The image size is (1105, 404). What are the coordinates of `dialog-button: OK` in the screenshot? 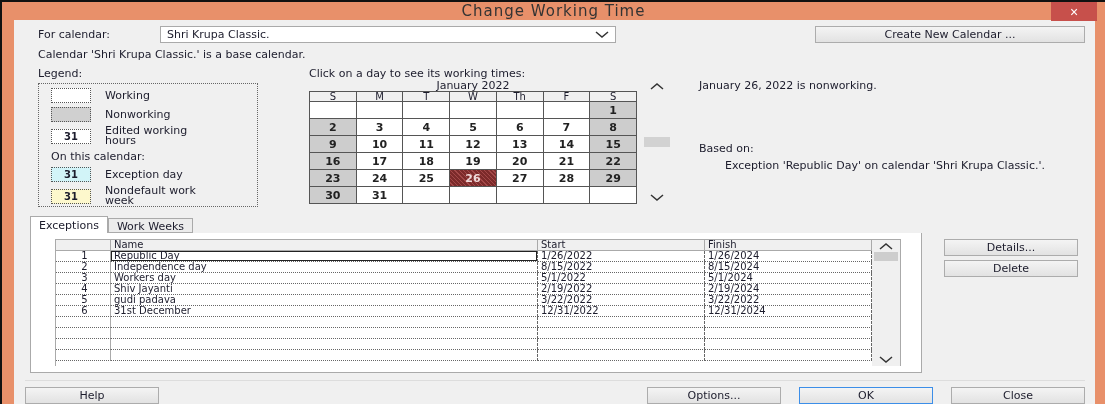 It's located at (866, 395).